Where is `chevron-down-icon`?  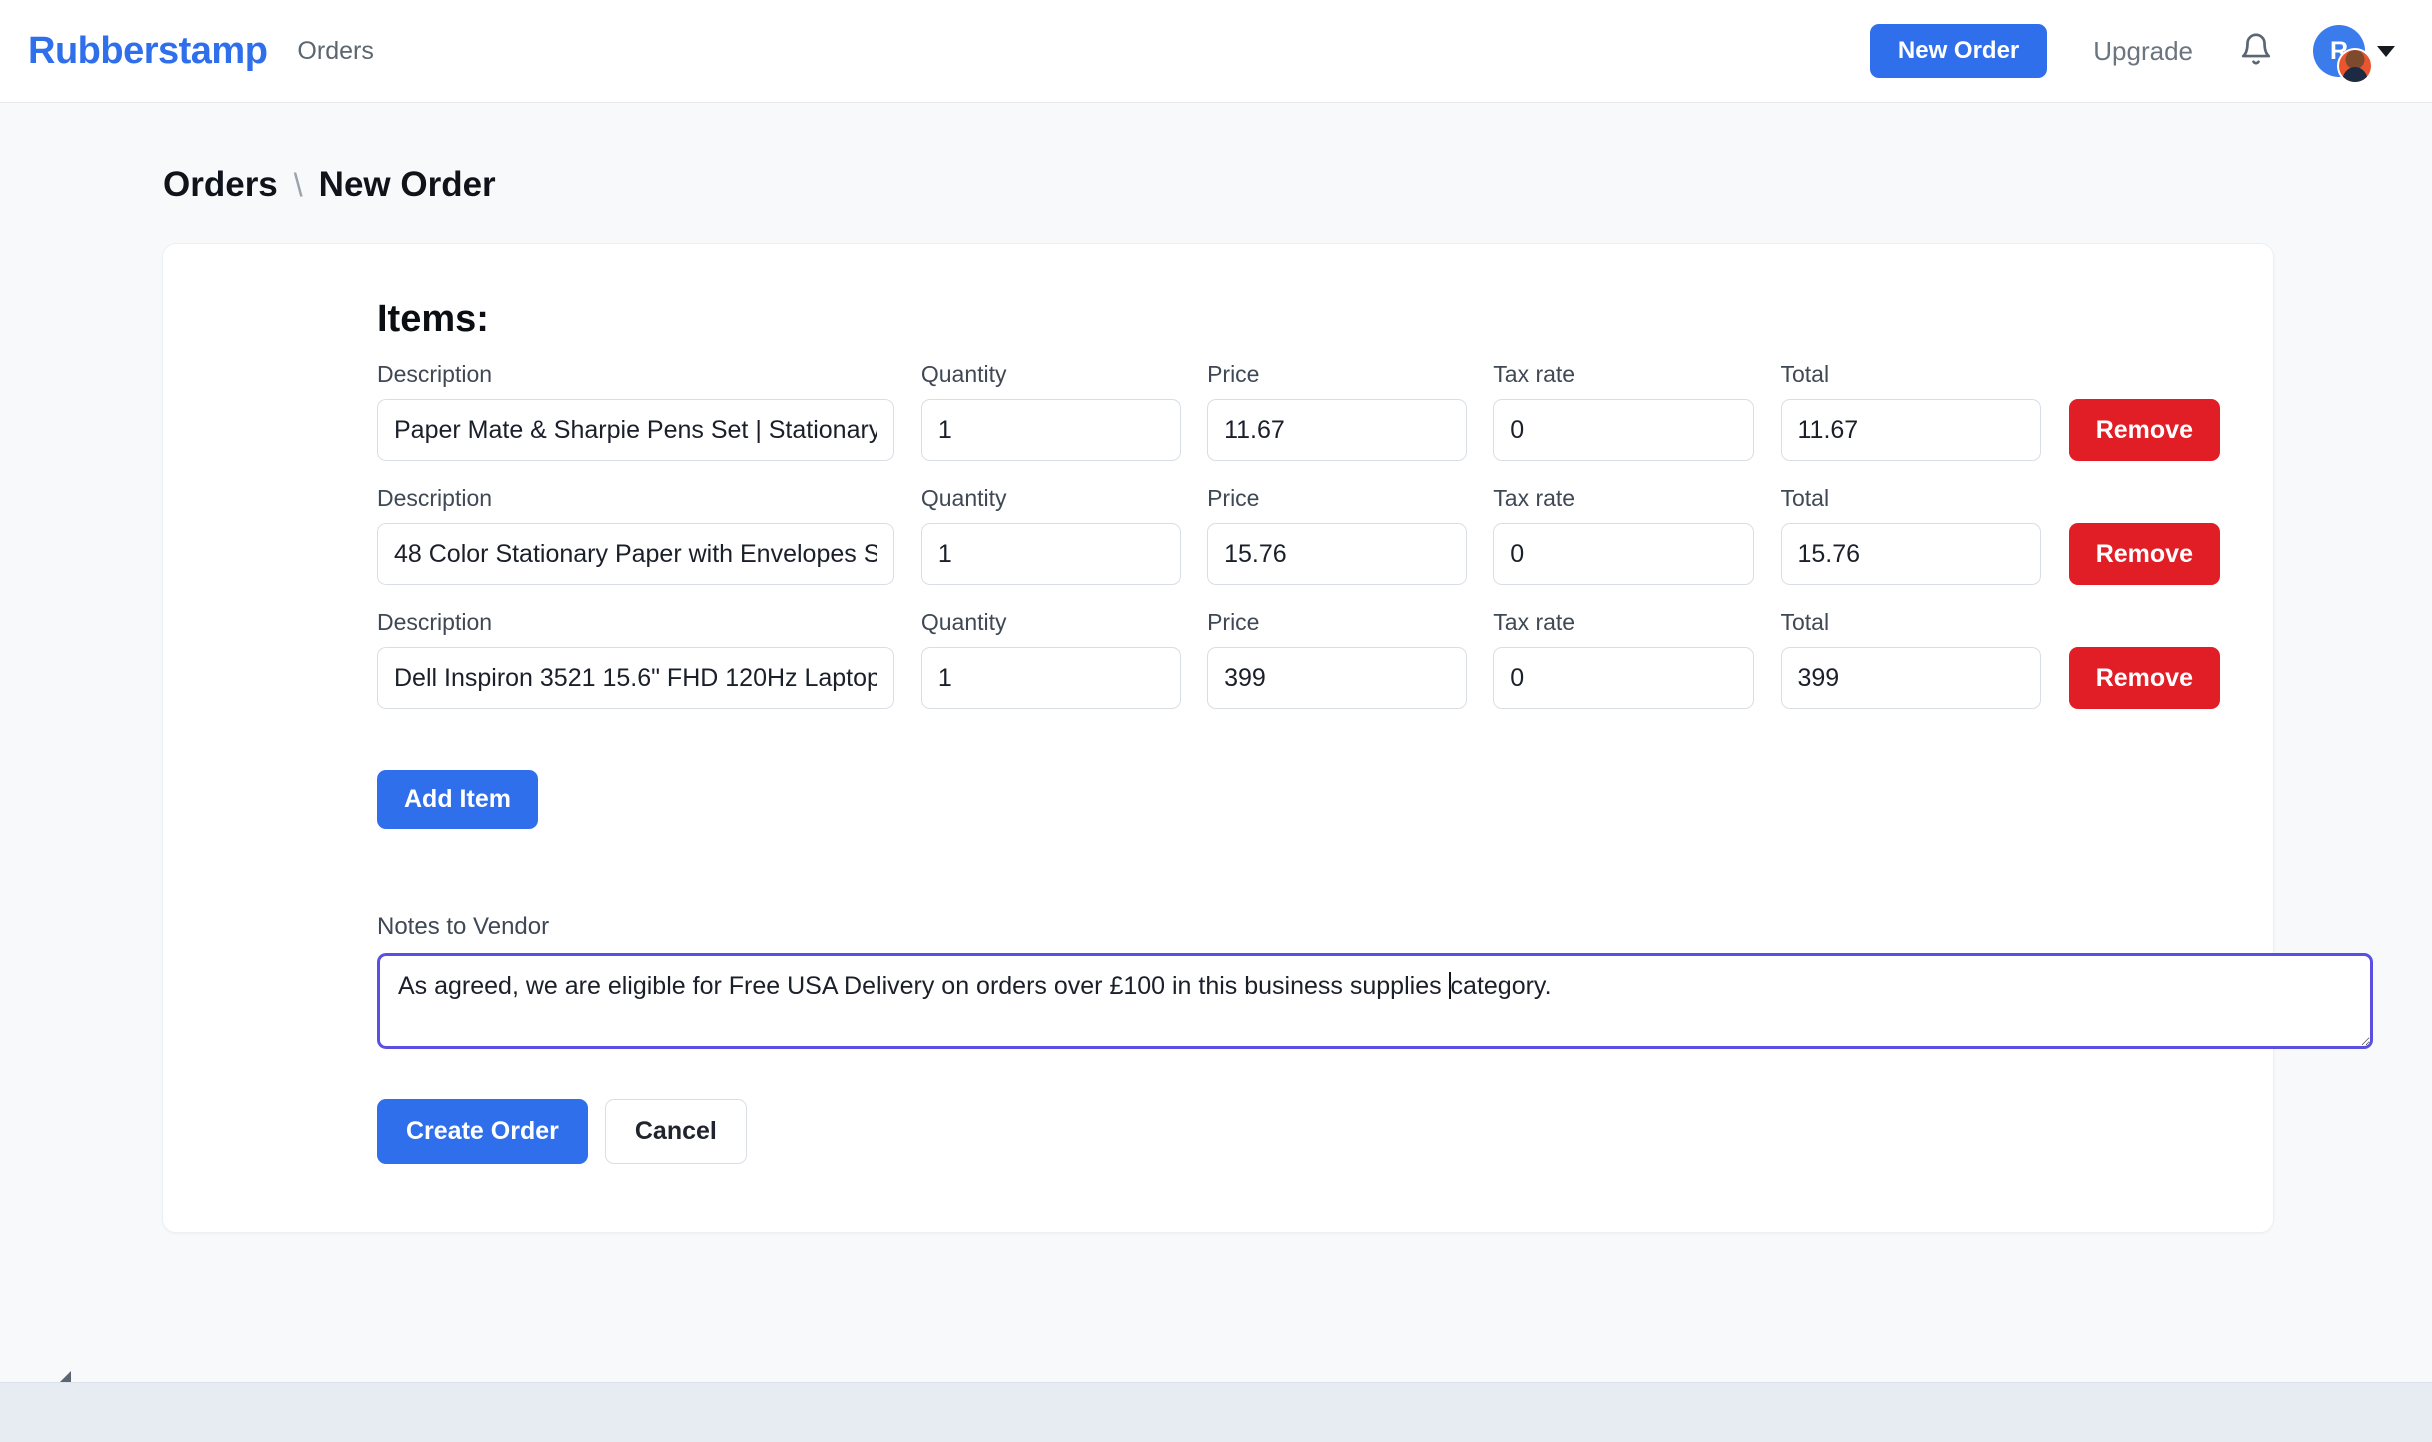 chevron-down-icon is located at coordinates (2386, 51).